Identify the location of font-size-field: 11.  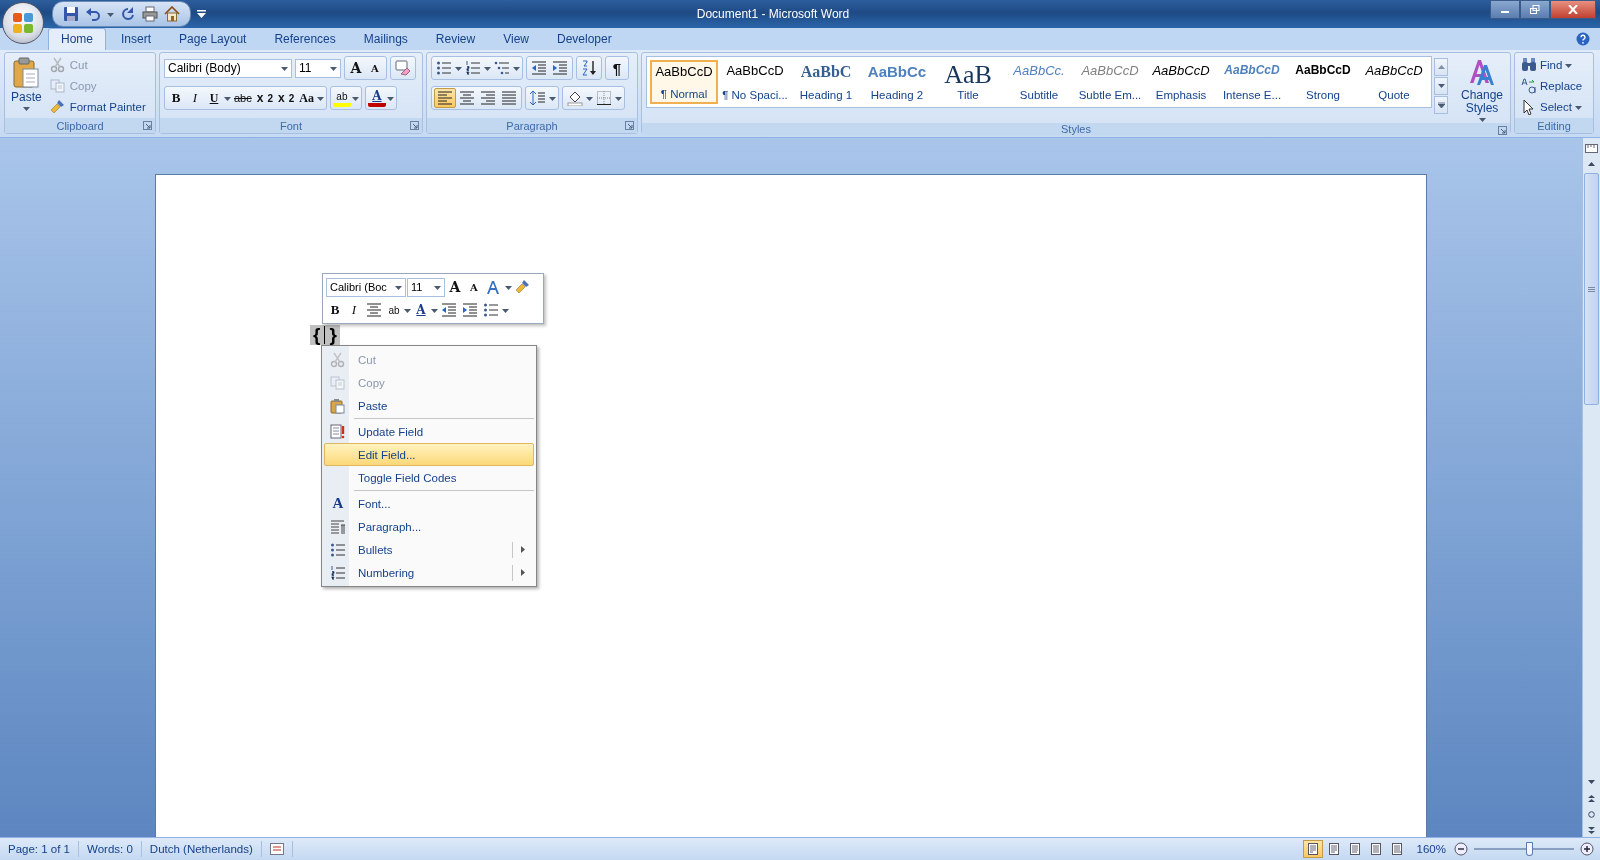
(318, 68).